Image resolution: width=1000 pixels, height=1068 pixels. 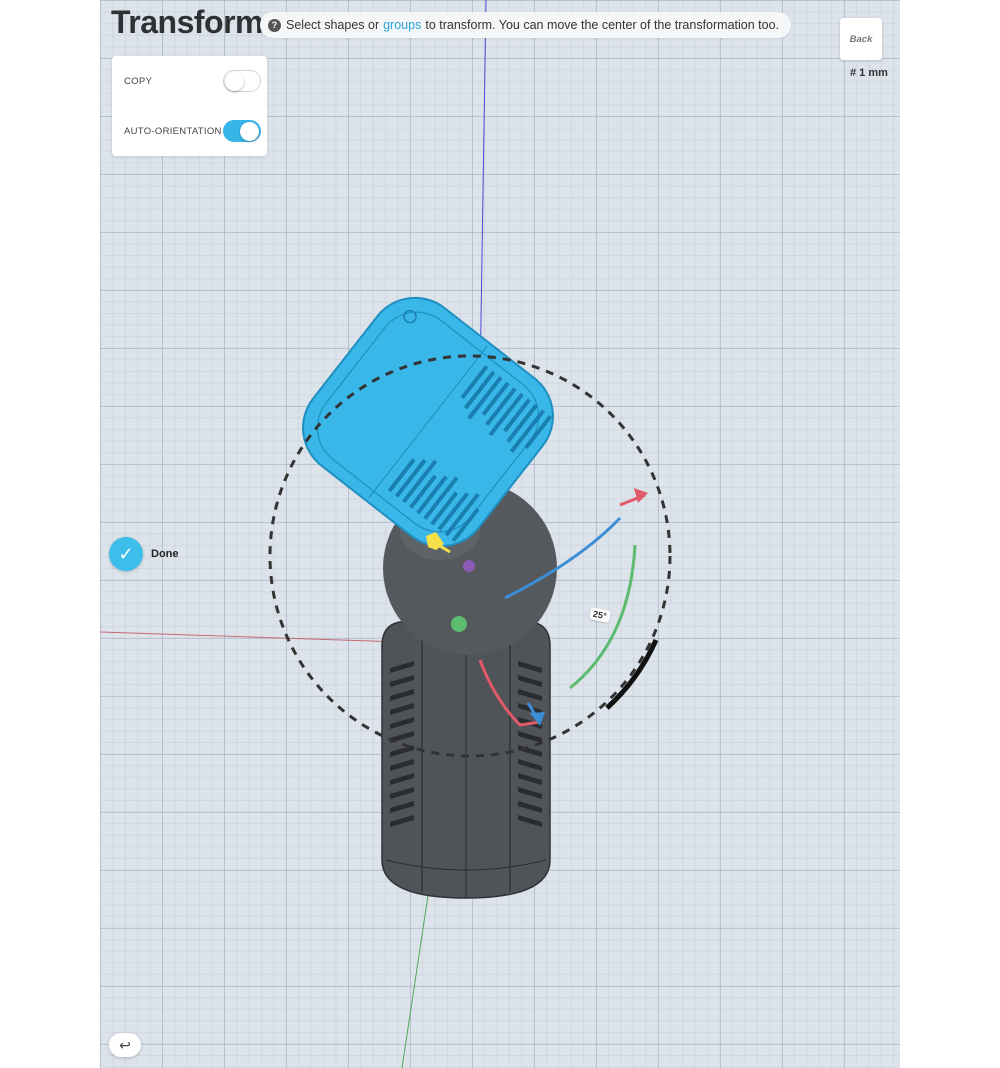 I want to click on auto-orientation-label: AUTO-ORIENTATION, so click(x=173, y=131).